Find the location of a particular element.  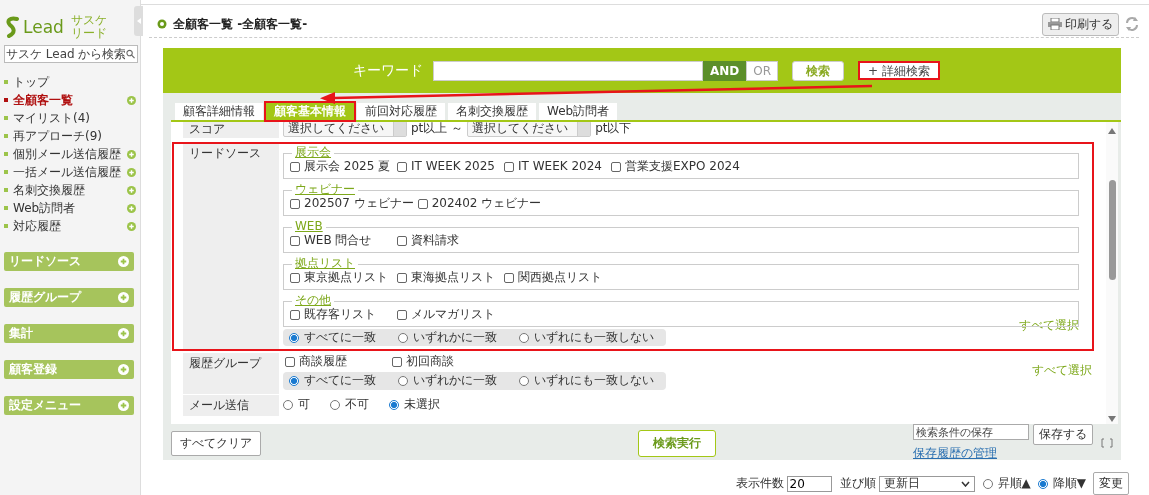

field-label: 履歴グループ is located at coordinates (225, 363).